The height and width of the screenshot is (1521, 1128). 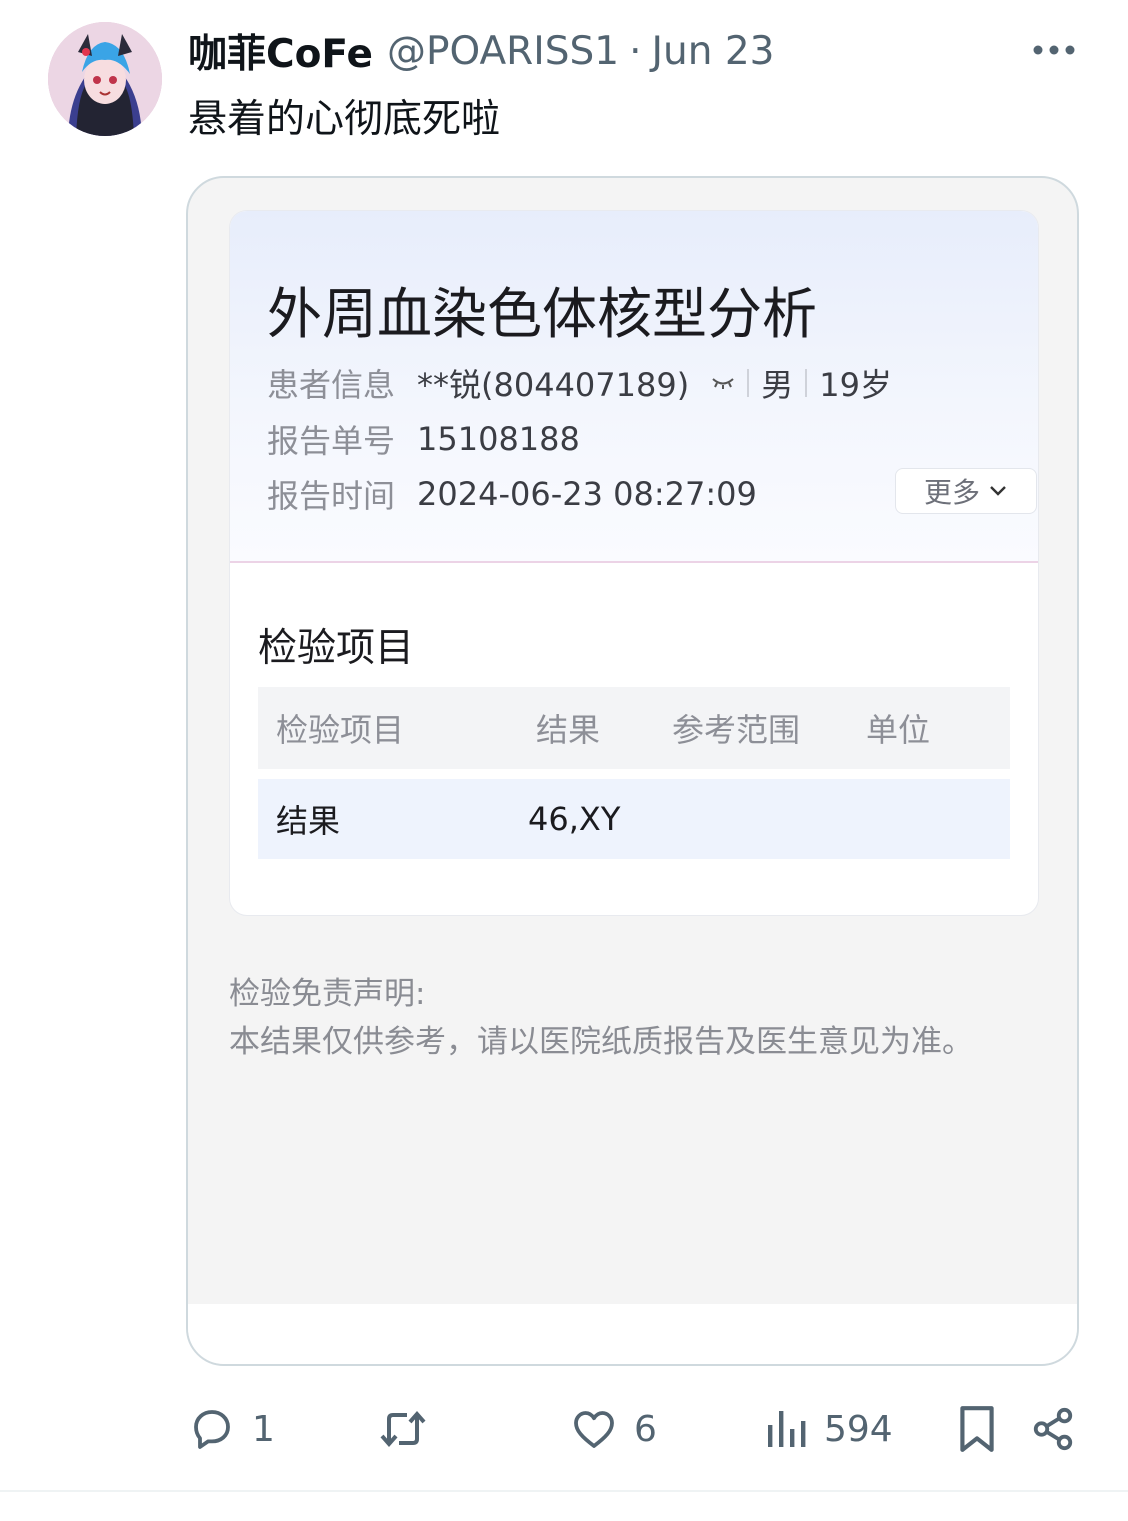 What do you see at coordinates (263, 1429) in the screenshot?
I see `reply-count: 1` at bounding box center [263, 1429].